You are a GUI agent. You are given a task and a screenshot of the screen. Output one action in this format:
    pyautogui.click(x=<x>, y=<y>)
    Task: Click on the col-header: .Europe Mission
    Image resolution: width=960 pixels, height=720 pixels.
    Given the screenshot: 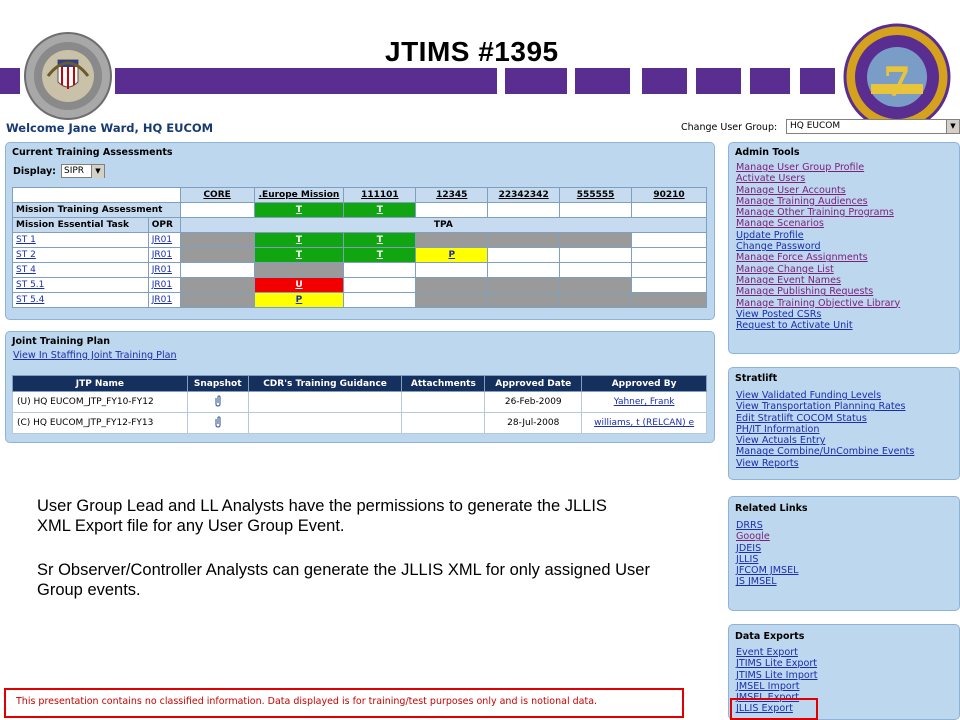 What is the action you would take?
    pyautogui.click(x=299, y=195)
    